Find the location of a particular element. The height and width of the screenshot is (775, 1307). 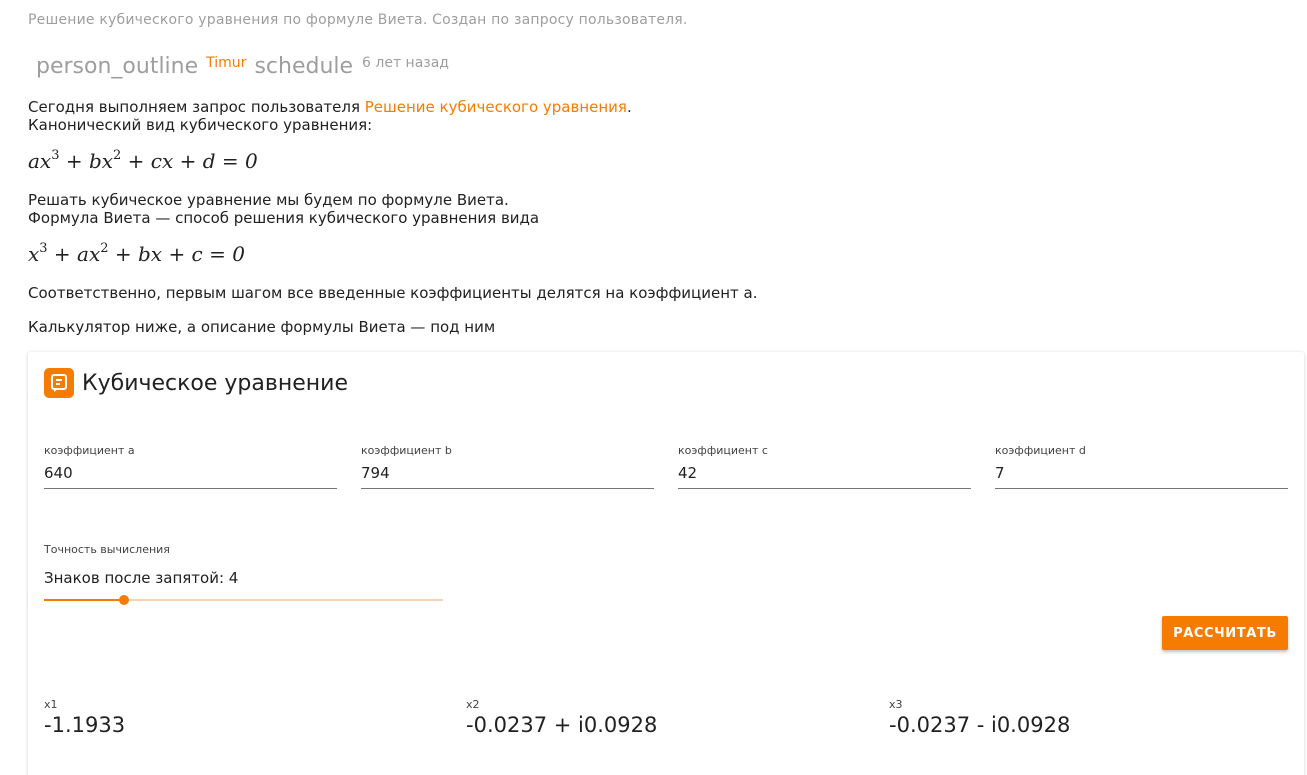

calculator-icon is located at coordinates (59, 383).